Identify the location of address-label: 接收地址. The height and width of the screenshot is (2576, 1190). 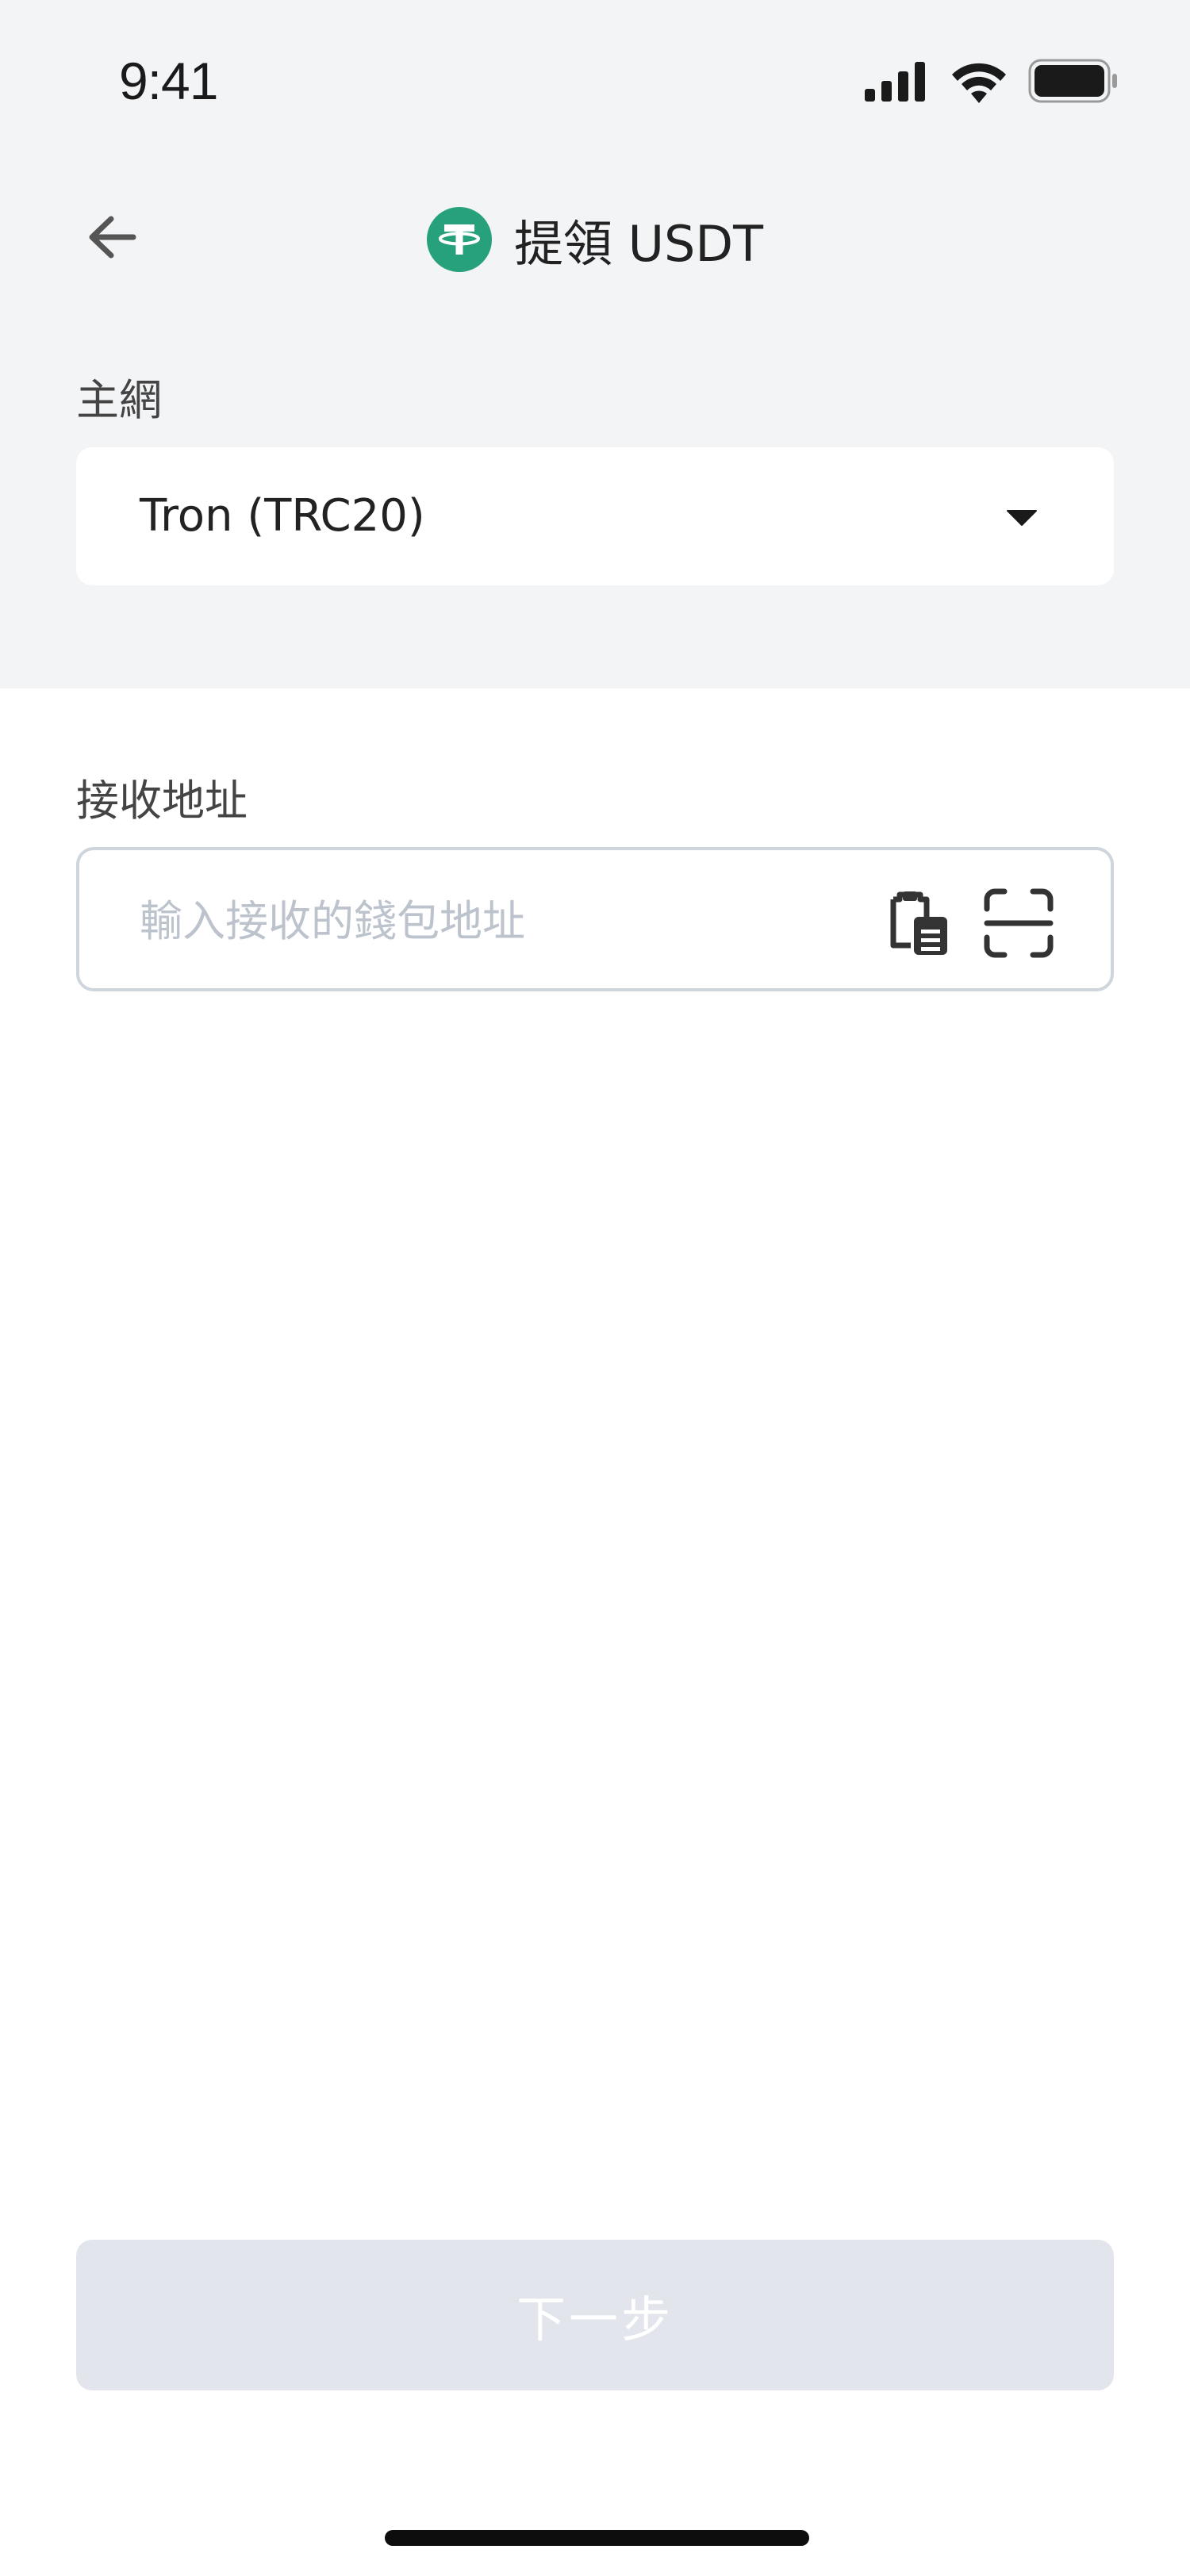
(162, 801).